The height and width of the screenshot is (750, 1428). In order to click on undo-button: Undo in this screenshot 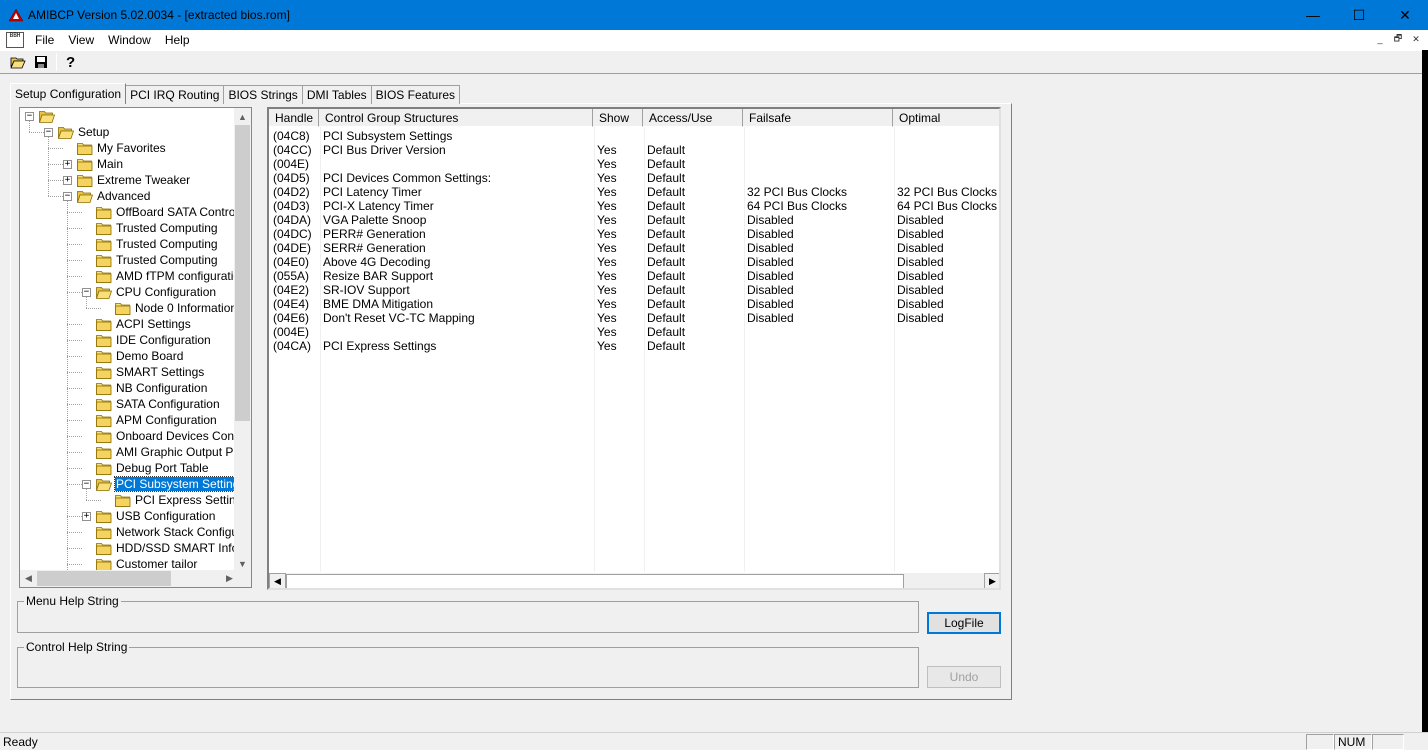, I will do `click(964, 677)`.